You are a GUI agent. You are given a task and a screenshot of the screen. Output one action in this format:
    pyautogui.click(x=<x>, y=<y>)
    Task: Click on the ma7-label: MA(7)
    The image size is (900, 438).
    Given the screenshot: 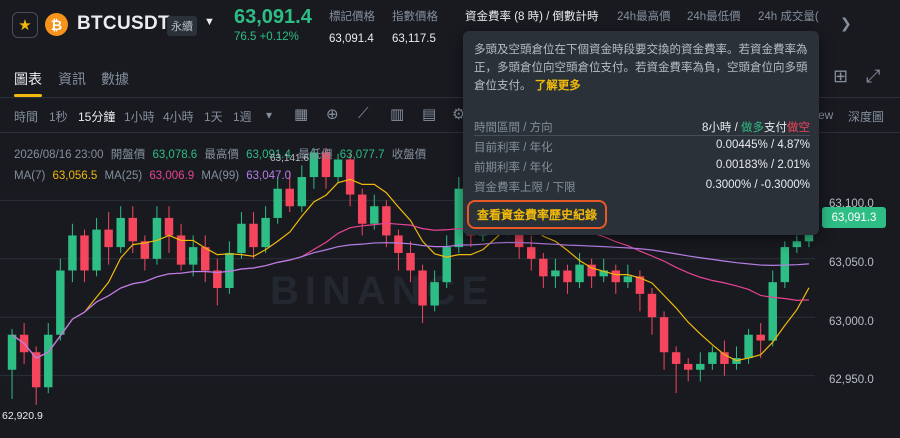 What is the action you would take?
    pyautogui.click(x=30, y=176)
    